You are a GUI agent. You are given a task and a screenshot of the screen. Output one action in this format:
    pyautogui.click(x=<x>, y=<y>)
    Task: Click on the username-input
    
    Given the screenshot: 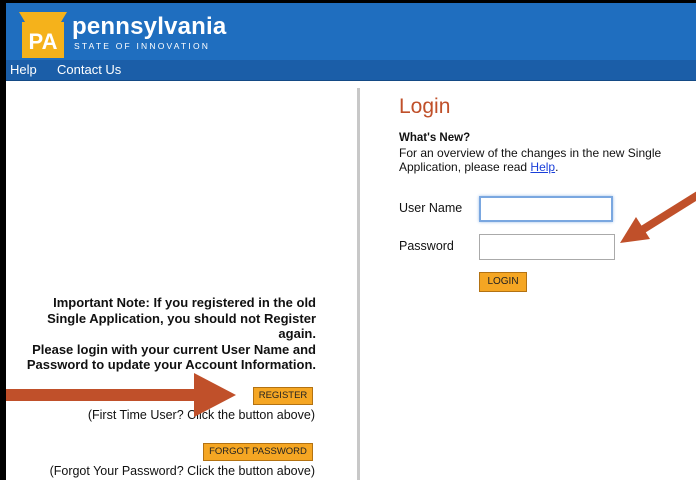 What is the action you would take?
    pyautogui.click(x=546, y=209)
    